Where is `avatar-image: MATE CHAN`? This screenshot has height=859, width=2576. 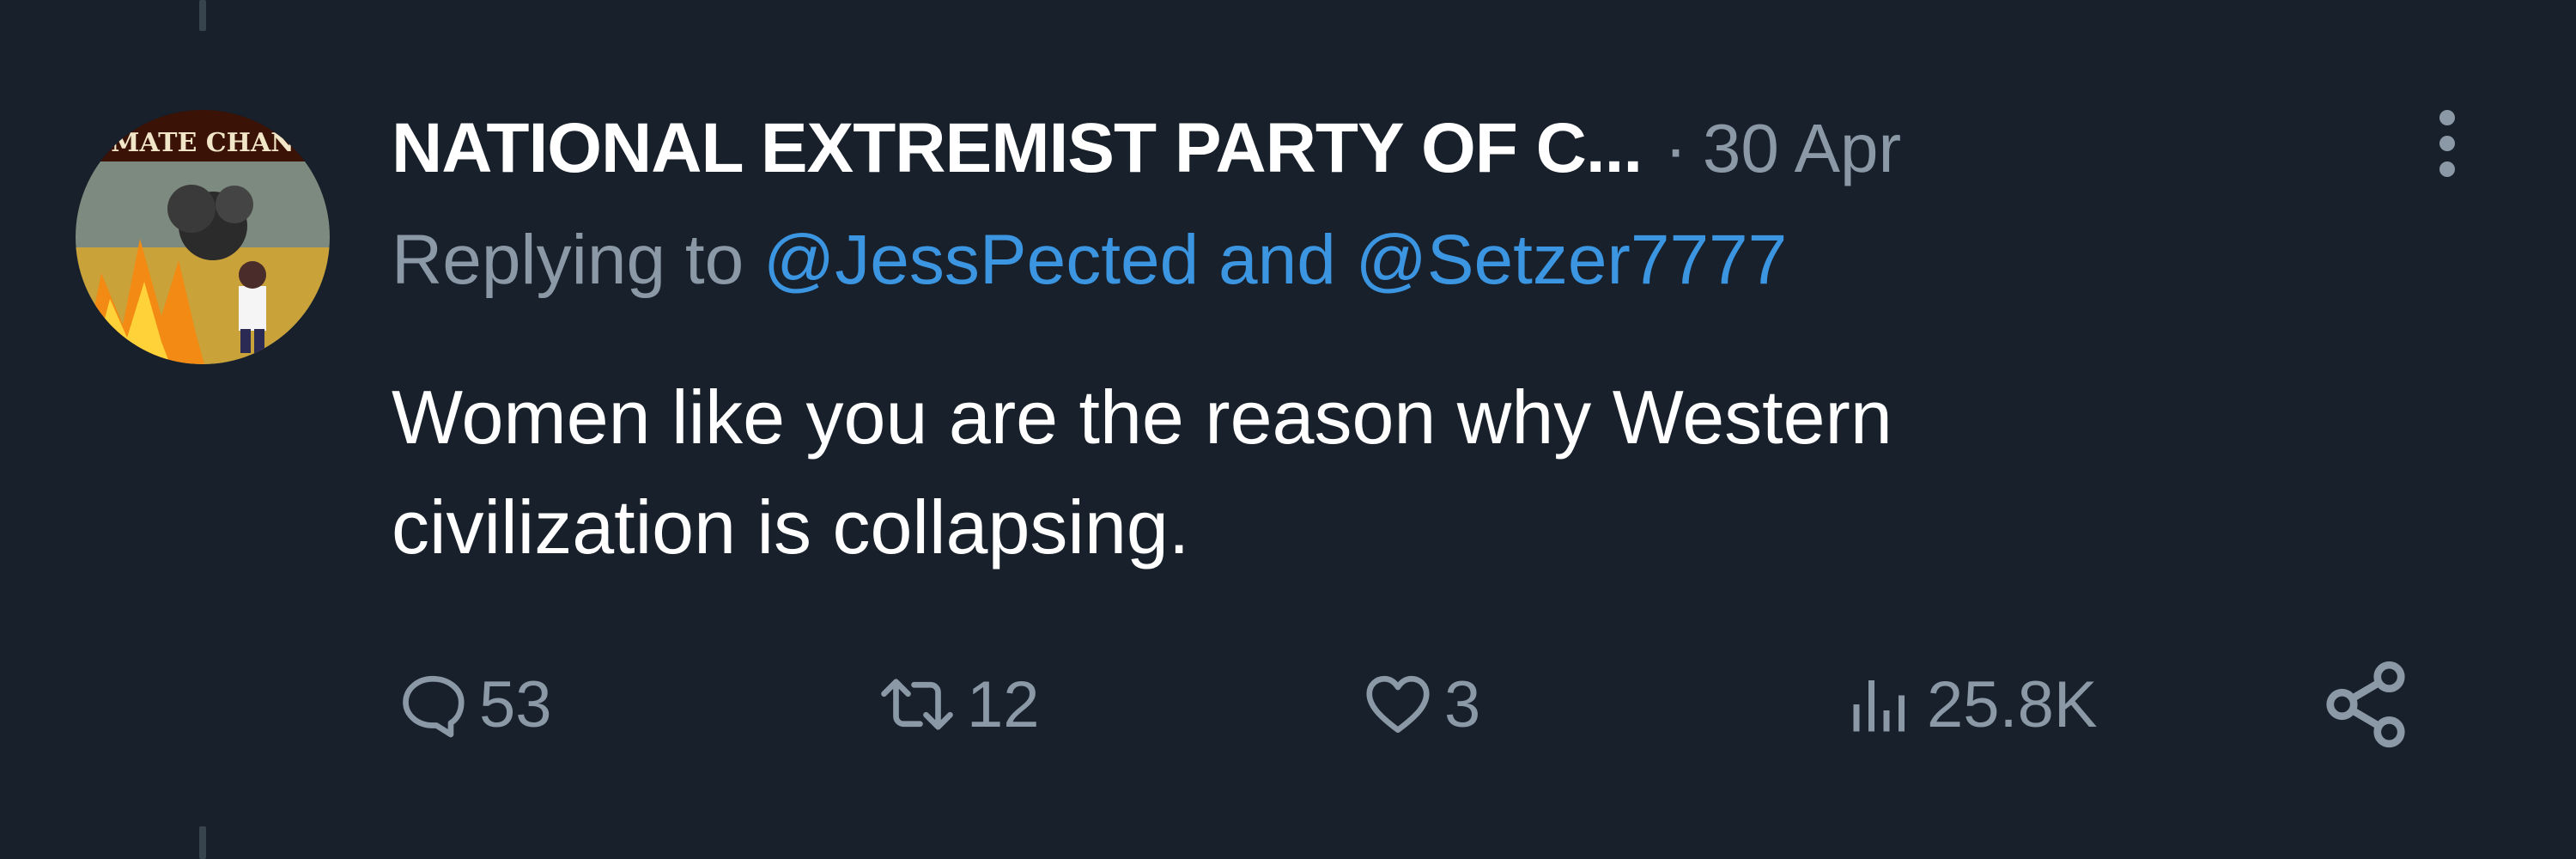
avatar-image: MATE CHAN is located at coordinates (203, 237).